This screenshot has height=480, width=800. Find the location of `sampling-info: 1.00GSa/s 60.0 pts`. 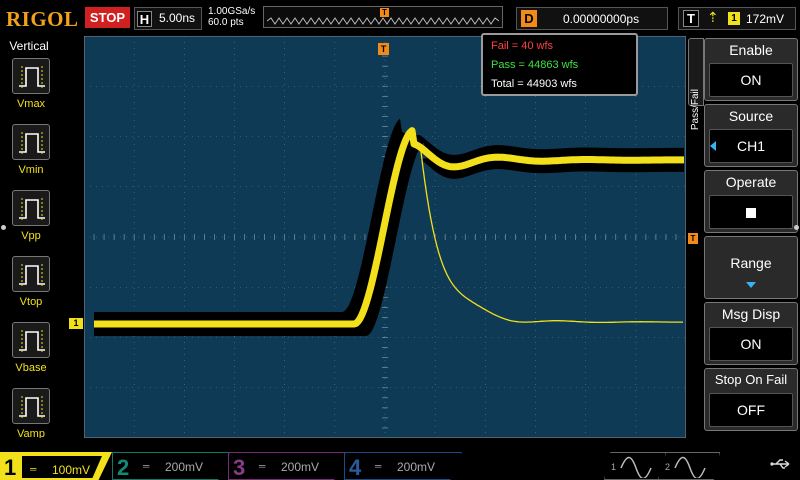

sampling-info: 1.00GSa/s 60.0 pts is located at coordinates (231, 17).